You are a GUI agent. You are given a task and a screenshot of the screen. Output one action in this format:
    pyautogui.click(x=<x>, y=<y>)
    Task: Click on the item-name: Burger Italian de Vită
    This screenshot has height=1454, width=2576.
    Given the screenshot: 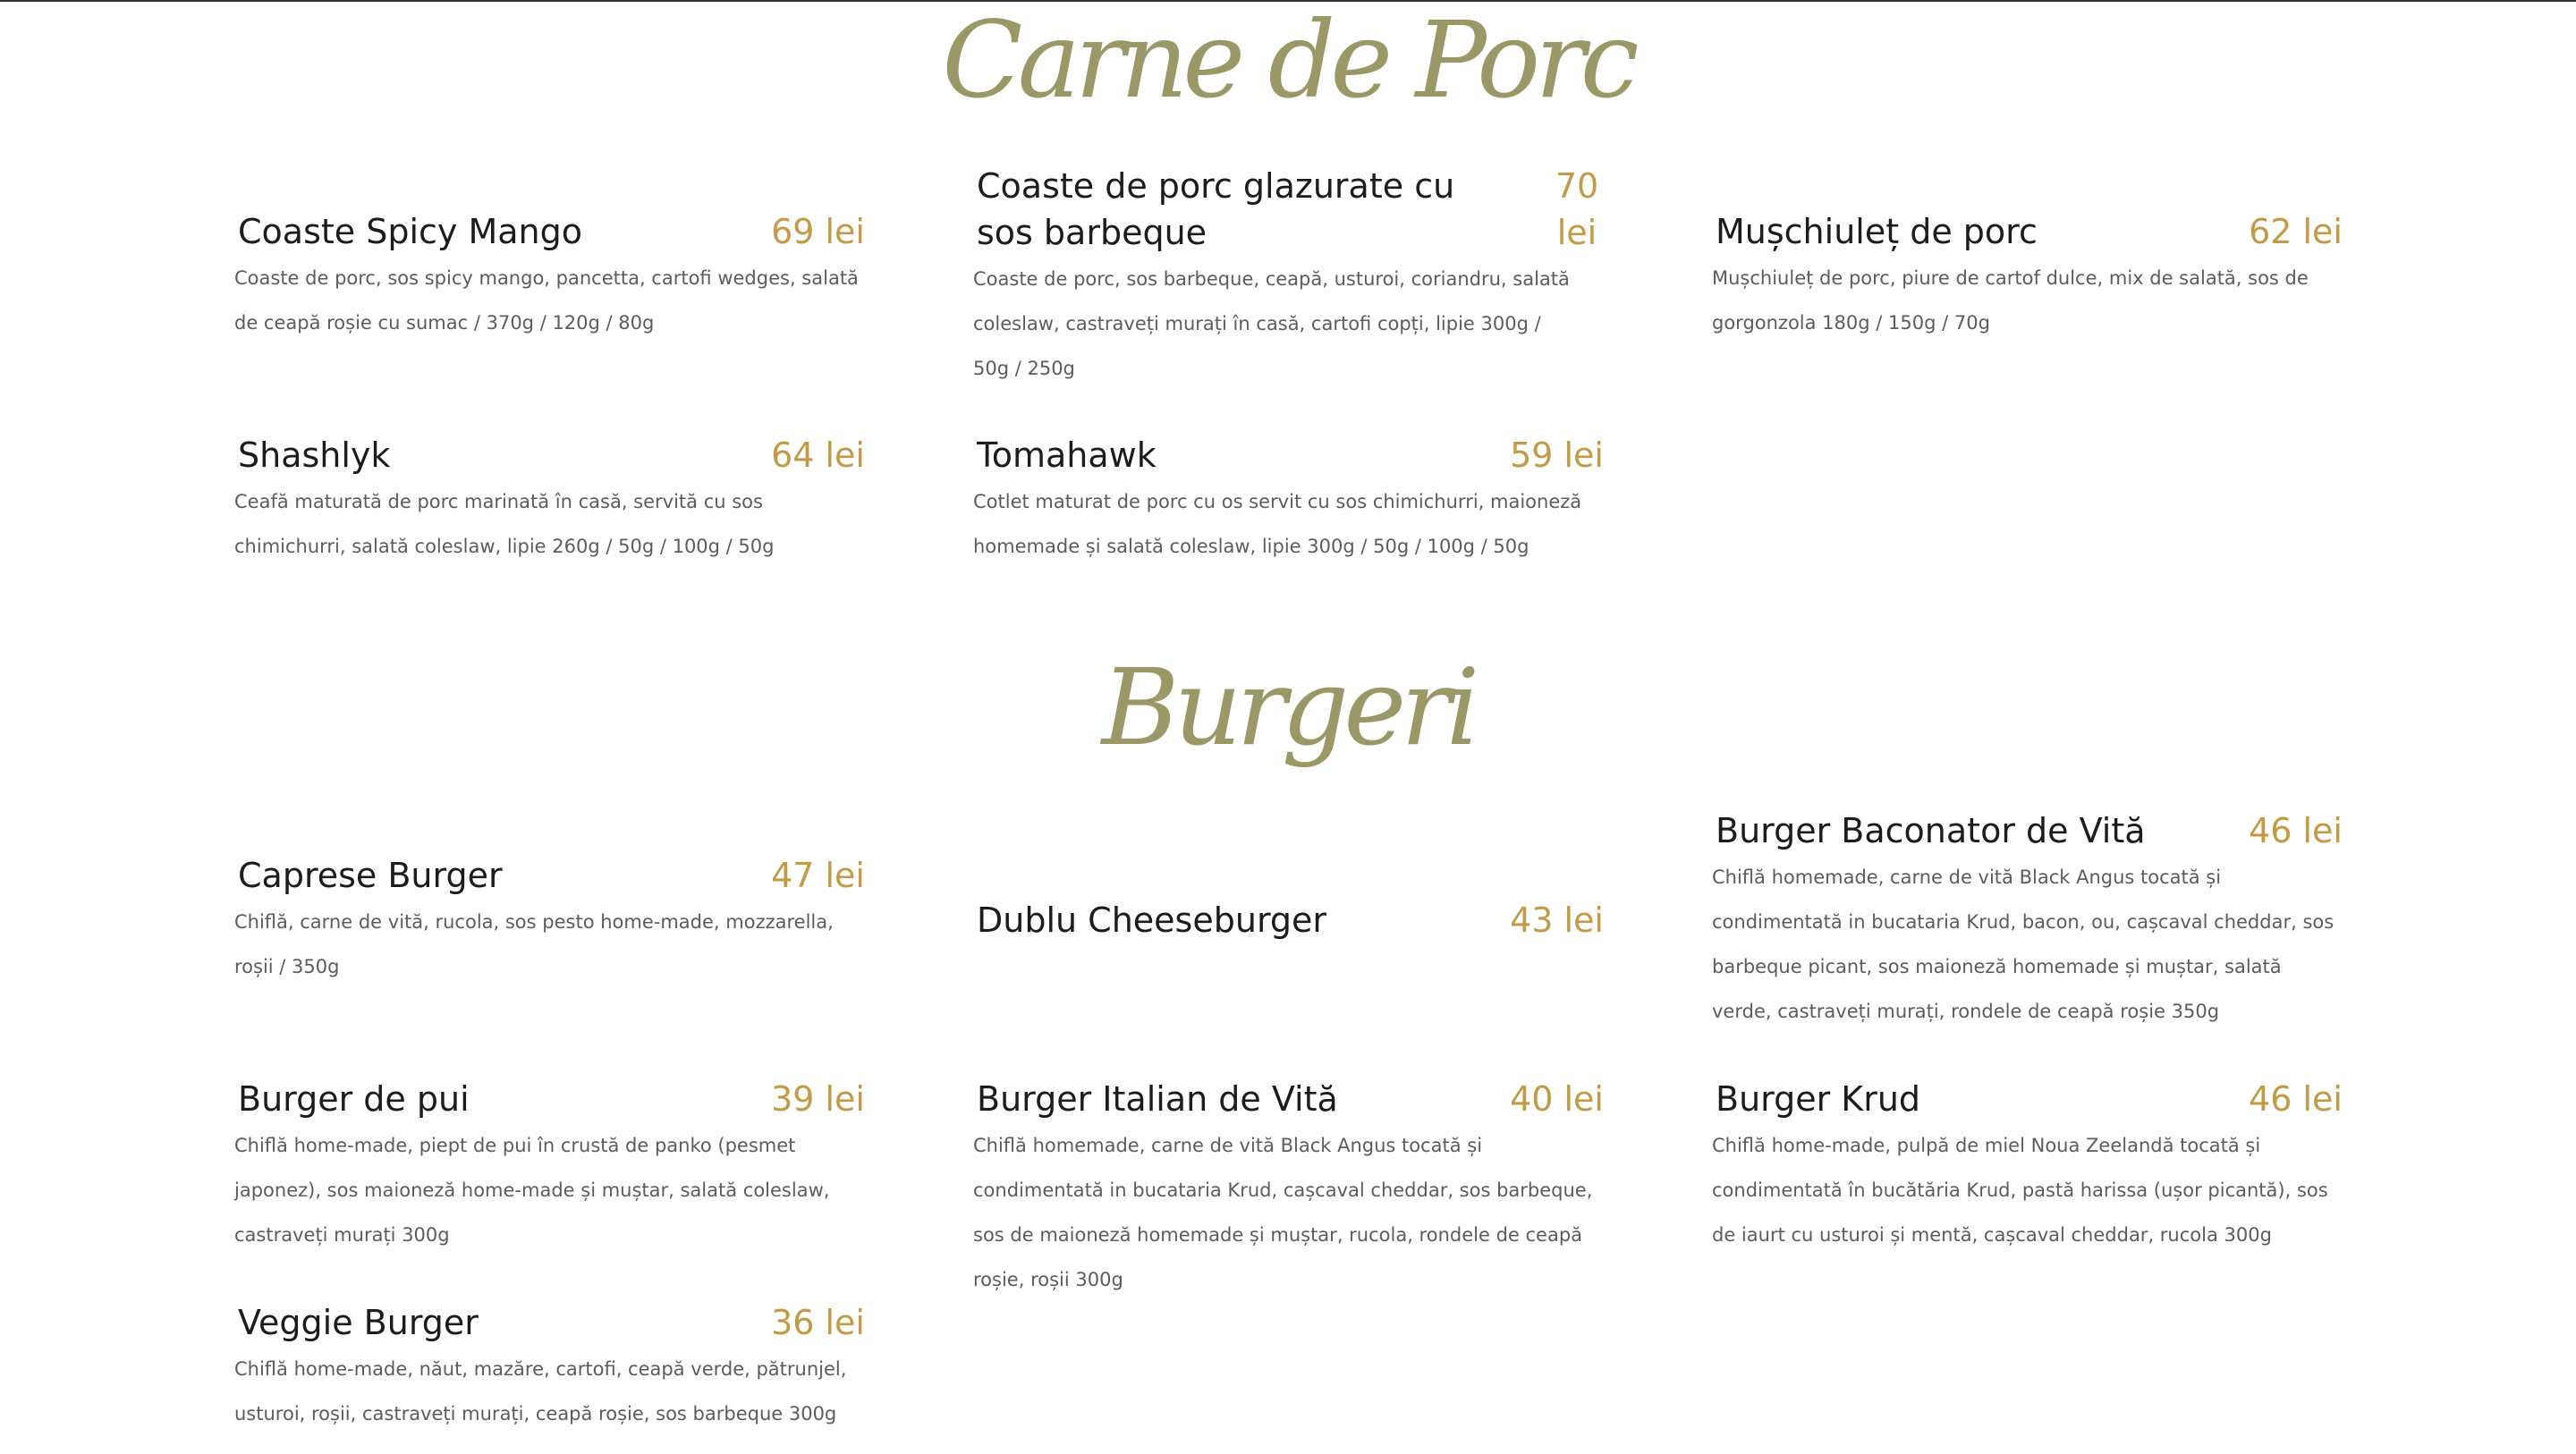 What is the action you would take?
    pyautogui.click(x=1157, y=1099)
    